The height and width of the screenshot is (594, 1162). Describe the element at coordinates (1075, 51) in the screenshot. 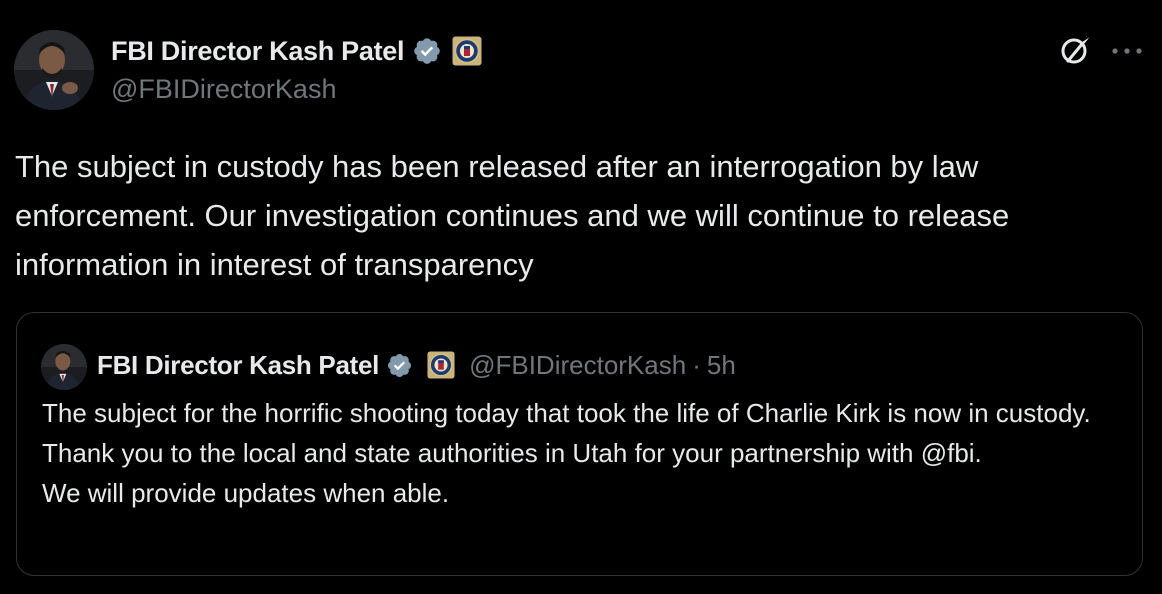

I see `grok-icon` at that location.